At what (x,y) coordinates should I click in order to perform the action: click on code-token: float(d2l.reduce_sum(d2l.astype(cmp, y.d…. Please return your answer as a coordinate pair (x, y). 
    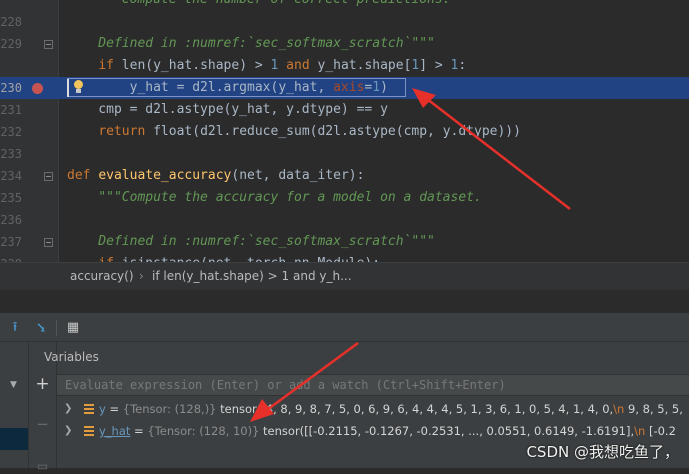
    Looking at the image, I should click on (337, 131).